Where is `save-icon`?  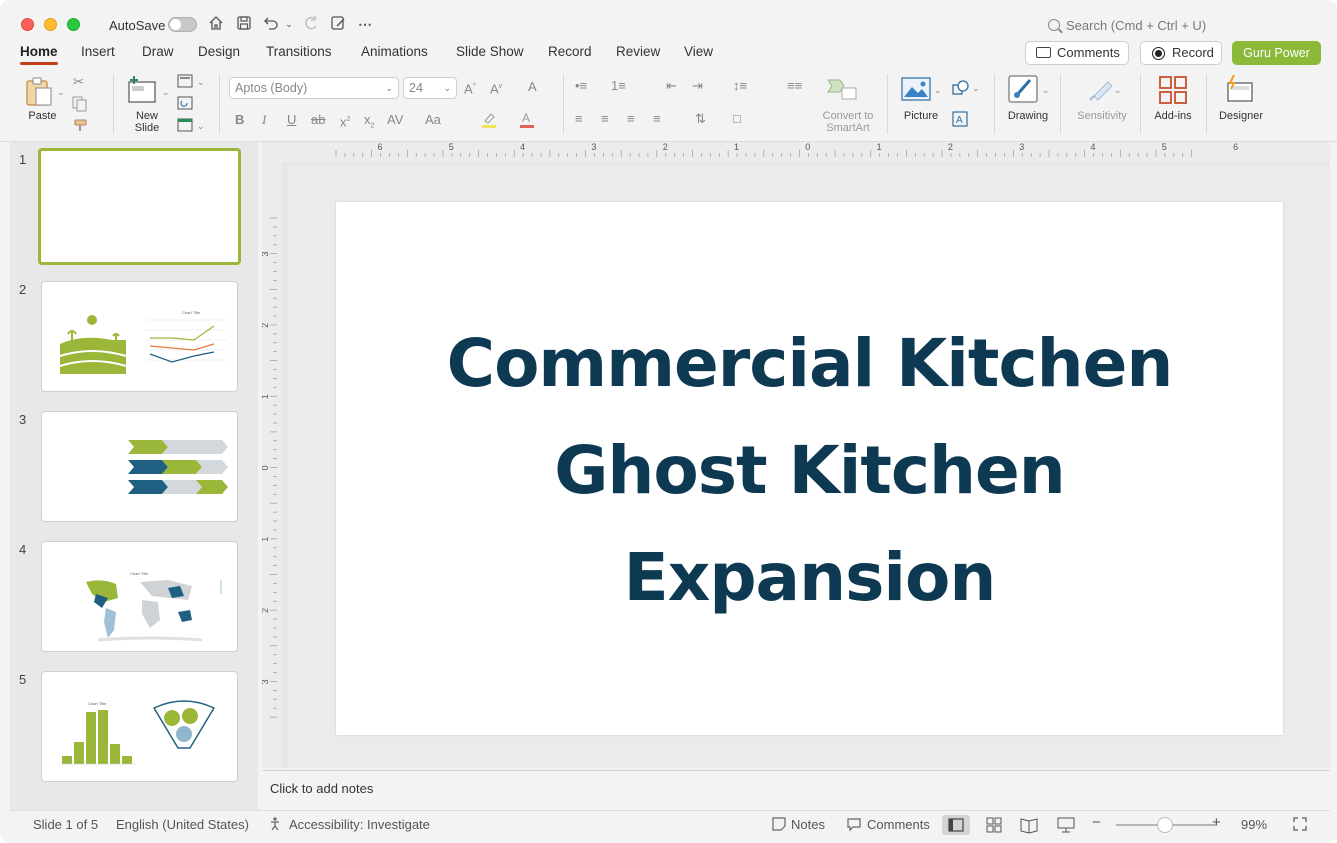
save-icon is located at coordinates (244, 24).